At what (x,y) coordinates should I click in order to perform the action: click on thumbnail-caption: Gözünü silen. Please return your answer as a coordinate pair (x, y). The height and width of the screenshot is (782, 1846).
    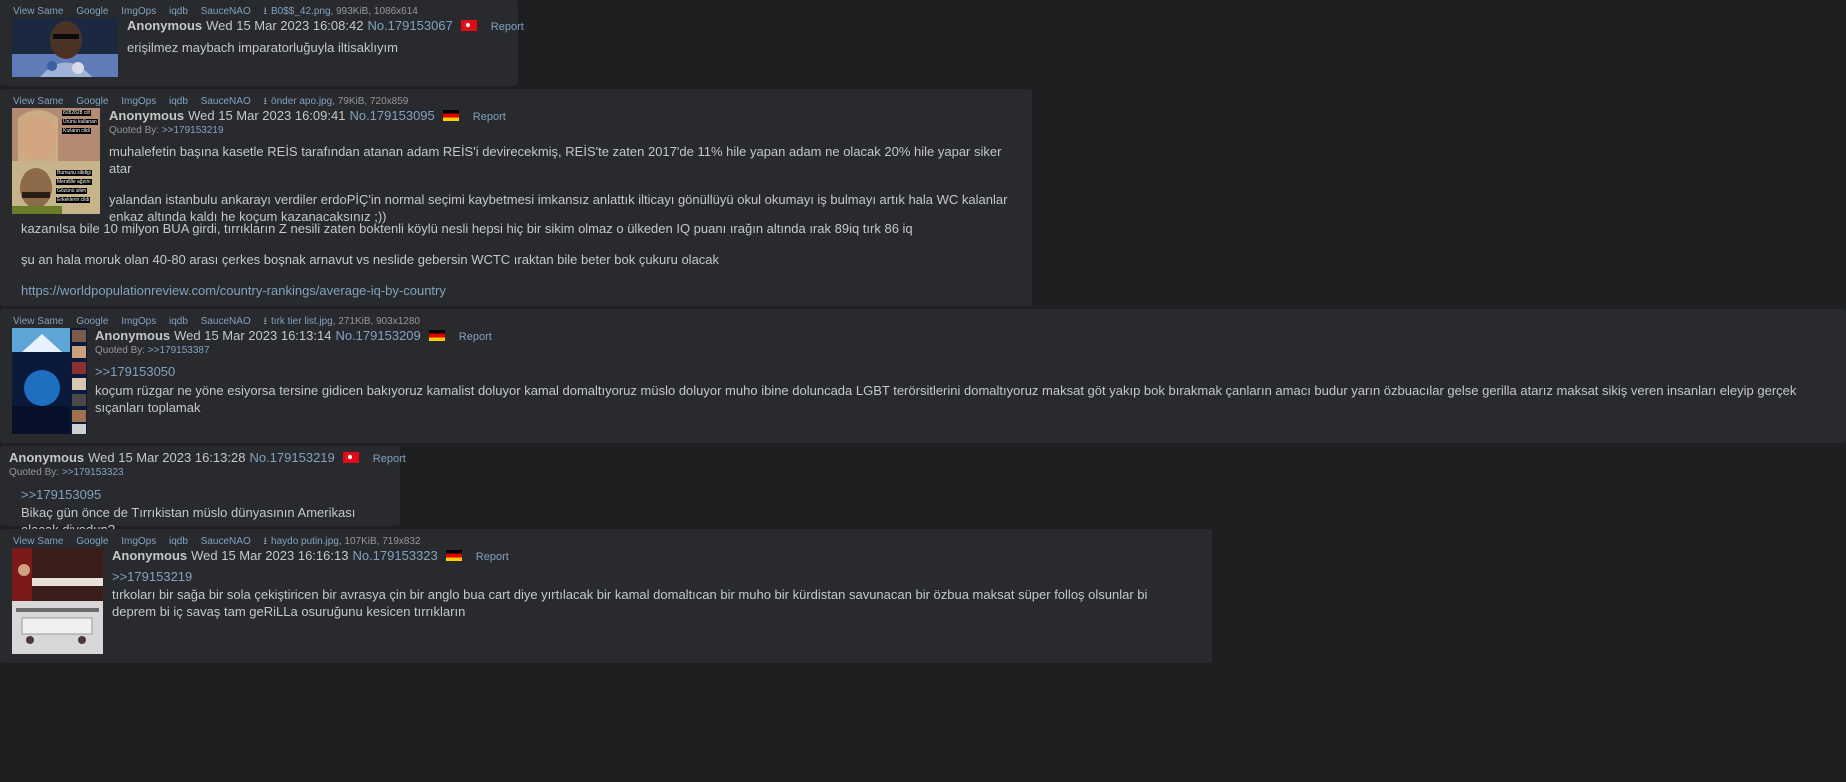
    Looking at the image, I should click on (72, 191).